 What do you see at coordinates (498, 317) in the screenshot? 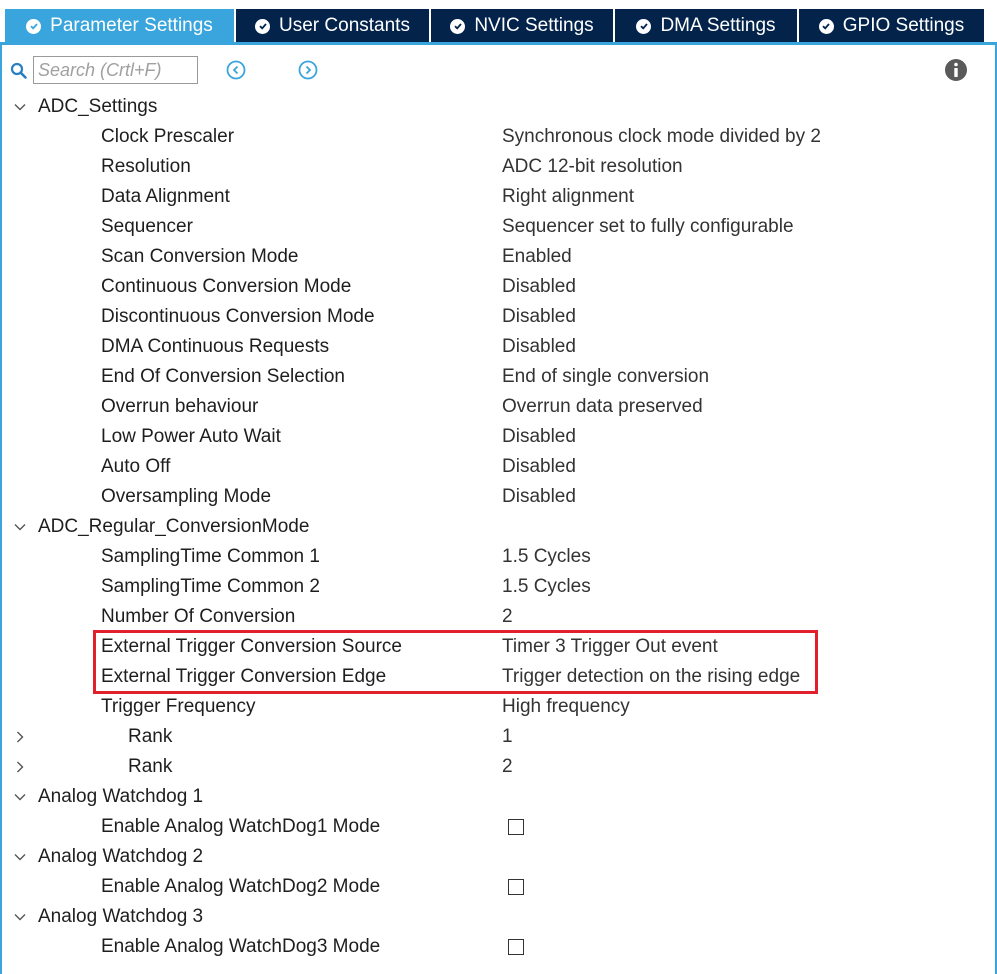
I see `tree-param-row: Discontinuous Conversion Mode Disabled` at bounding box center [498, 317].